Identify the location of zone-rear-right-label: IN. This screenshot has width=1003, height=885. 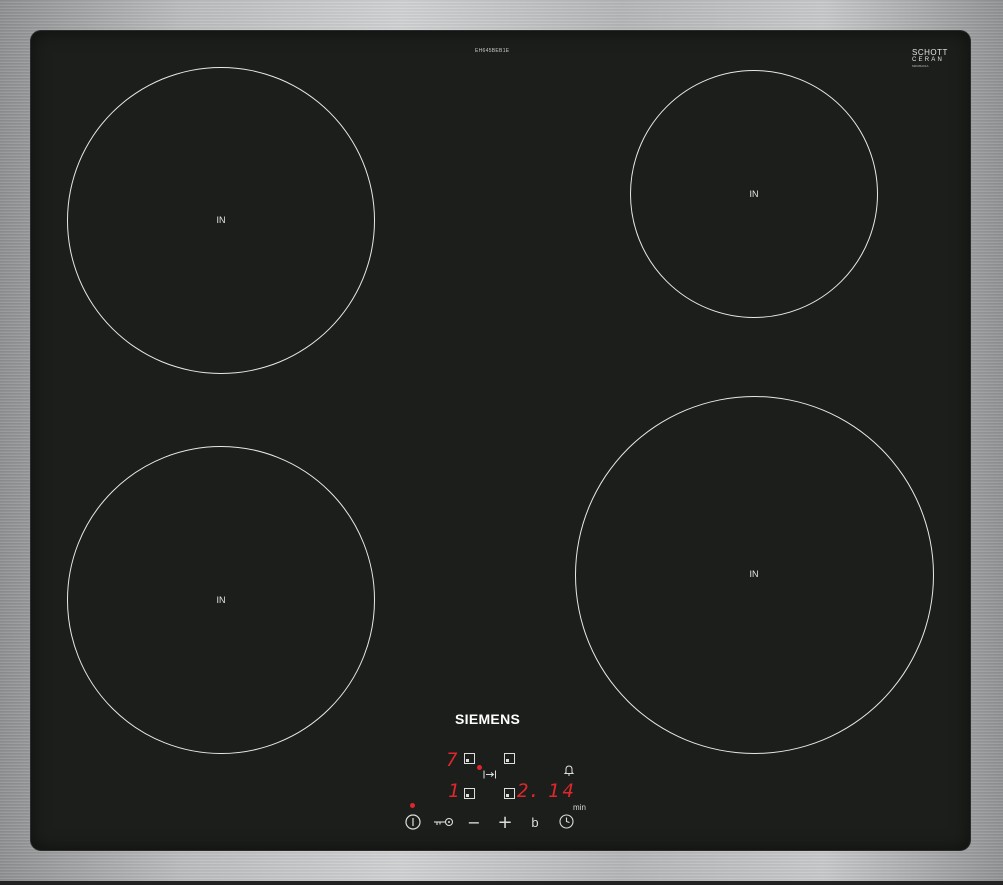
(754, 194).